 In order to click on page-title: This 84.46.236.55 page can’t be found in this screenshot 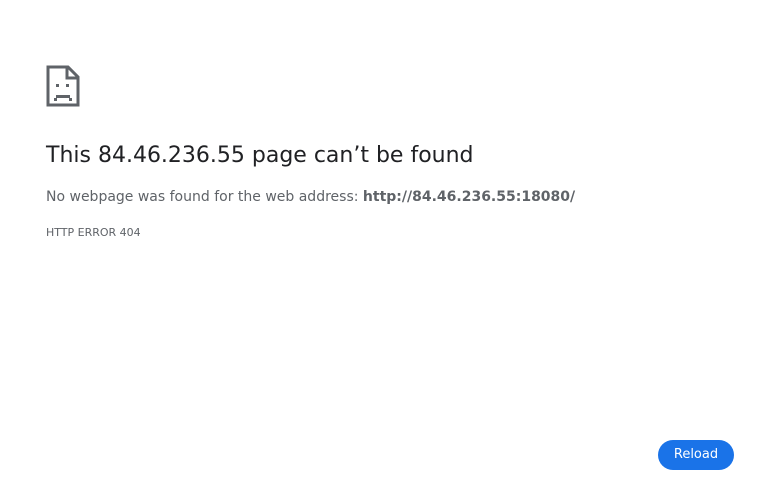, I will do `click(260, 156)`.